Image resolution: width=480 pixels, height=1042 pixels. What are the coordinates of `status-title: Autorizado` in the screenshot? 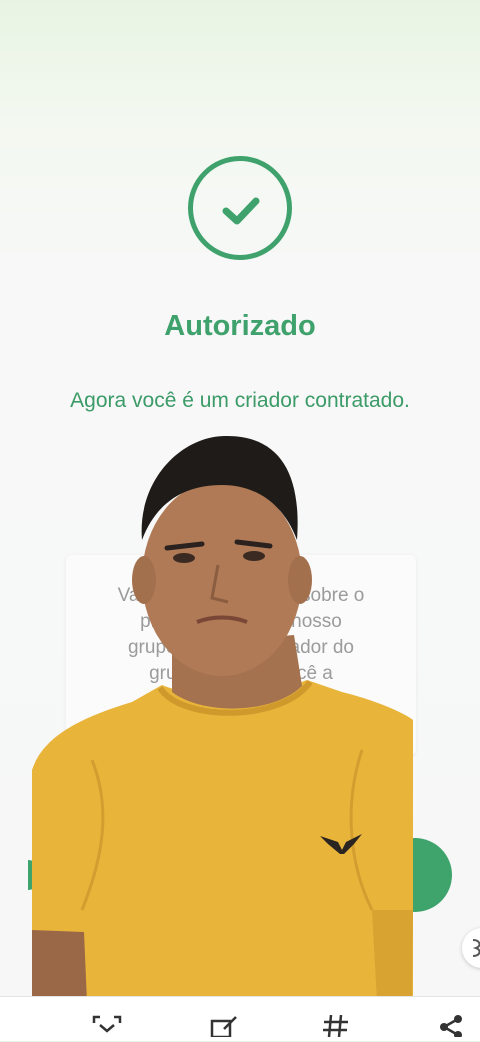 It's located at (240, 326).